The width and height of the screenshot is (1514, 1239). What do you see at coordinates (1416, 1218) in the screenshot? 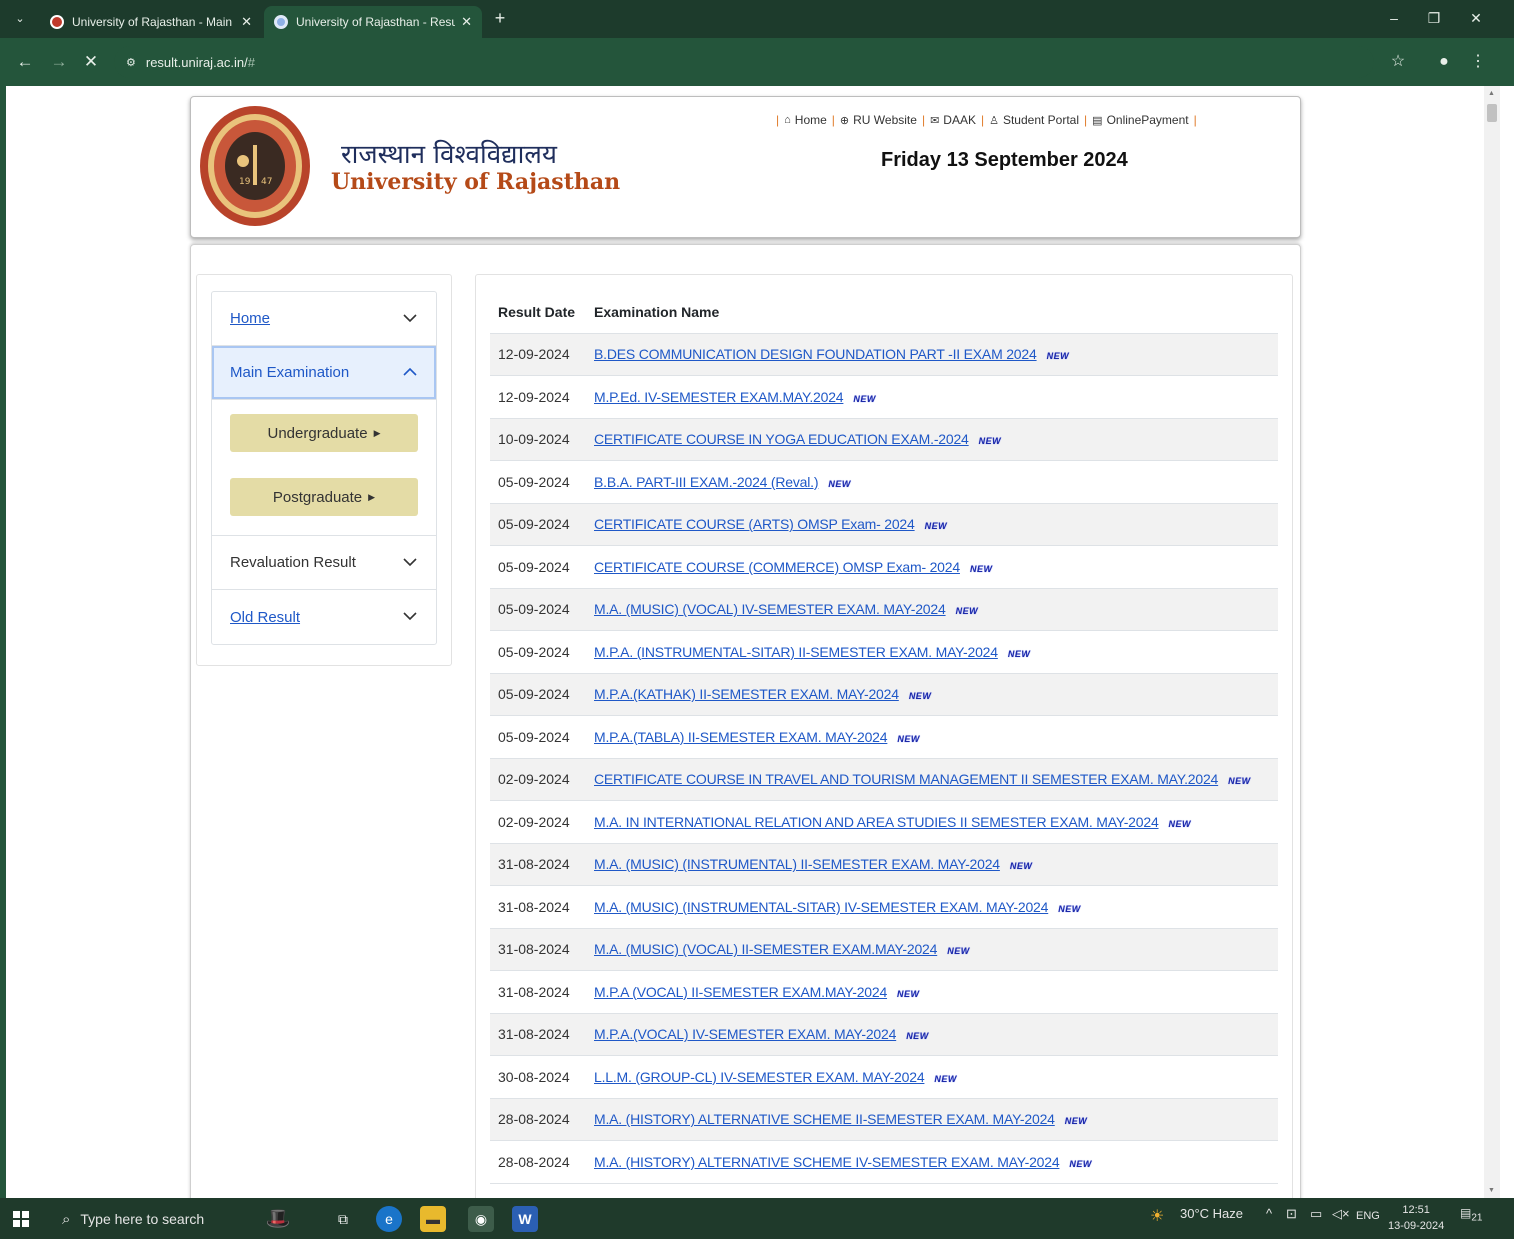
I see `system-clock: 12:51 13-09-2024` at bounding box center [1416, 1218].